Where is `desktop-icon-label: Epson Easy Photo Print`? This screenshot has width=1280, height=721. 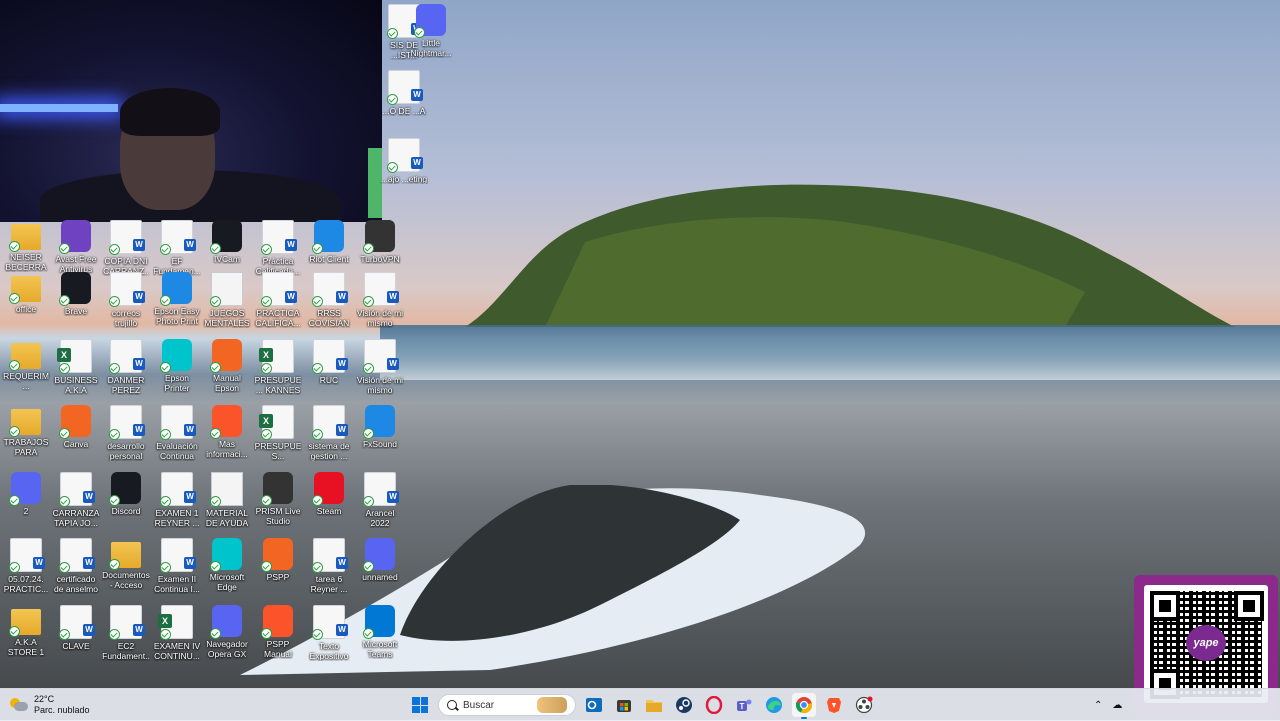
desktop-icon-label: Epson Easy Photo Print is located at coordinates (177, 316).